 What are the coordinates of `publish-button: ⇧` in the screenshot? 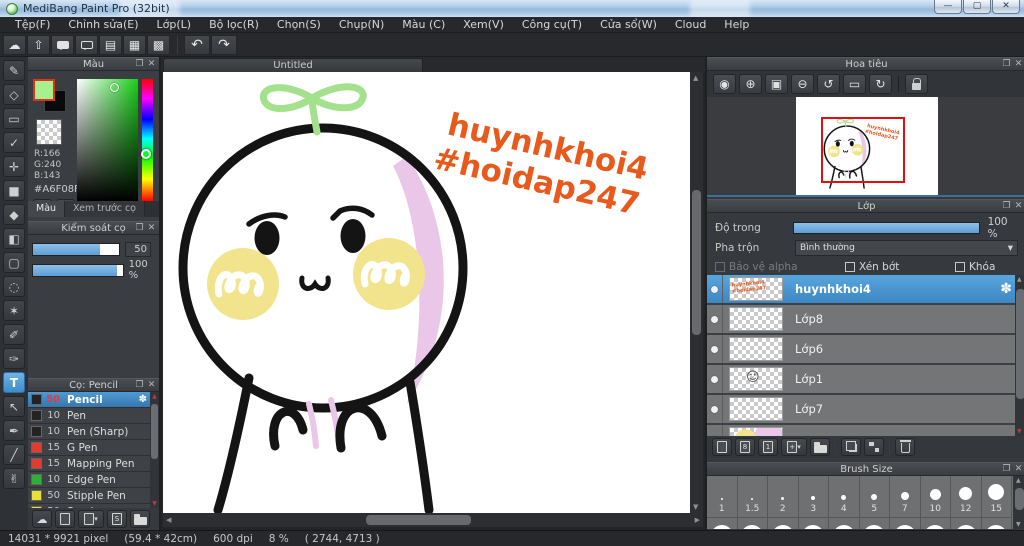 It's located at (38, 44).